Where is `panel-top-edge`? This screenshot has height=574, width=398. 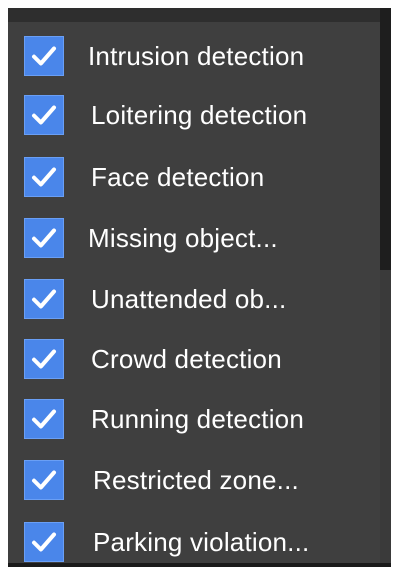 panel-top-edge is located at coordinates (199, 15).